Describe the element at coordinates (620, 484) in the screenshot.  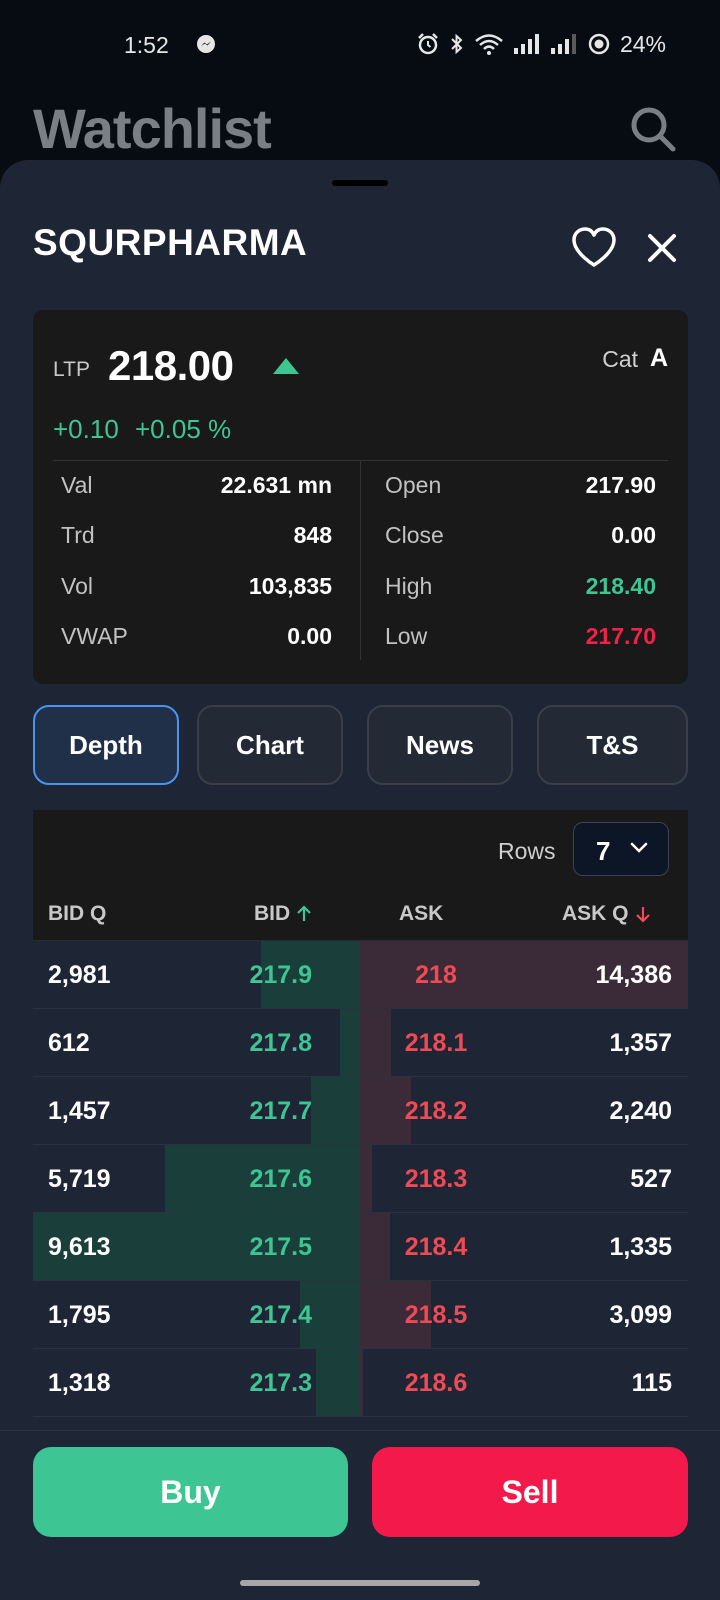
I see `stat-value: 217.90` at that location.